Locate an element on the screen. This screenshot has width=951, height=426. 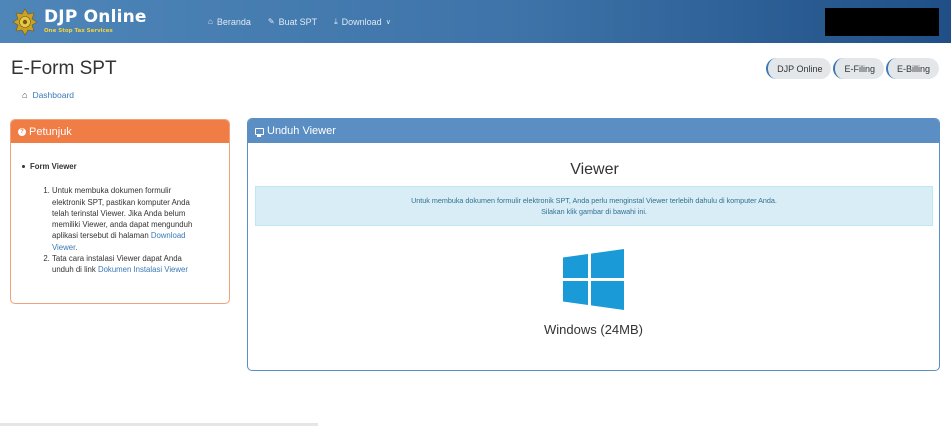
nav-menu: ⌂ Beranda ✎ Buat SPT ⤓ Download ∨ is located at coordinates (308, 21).